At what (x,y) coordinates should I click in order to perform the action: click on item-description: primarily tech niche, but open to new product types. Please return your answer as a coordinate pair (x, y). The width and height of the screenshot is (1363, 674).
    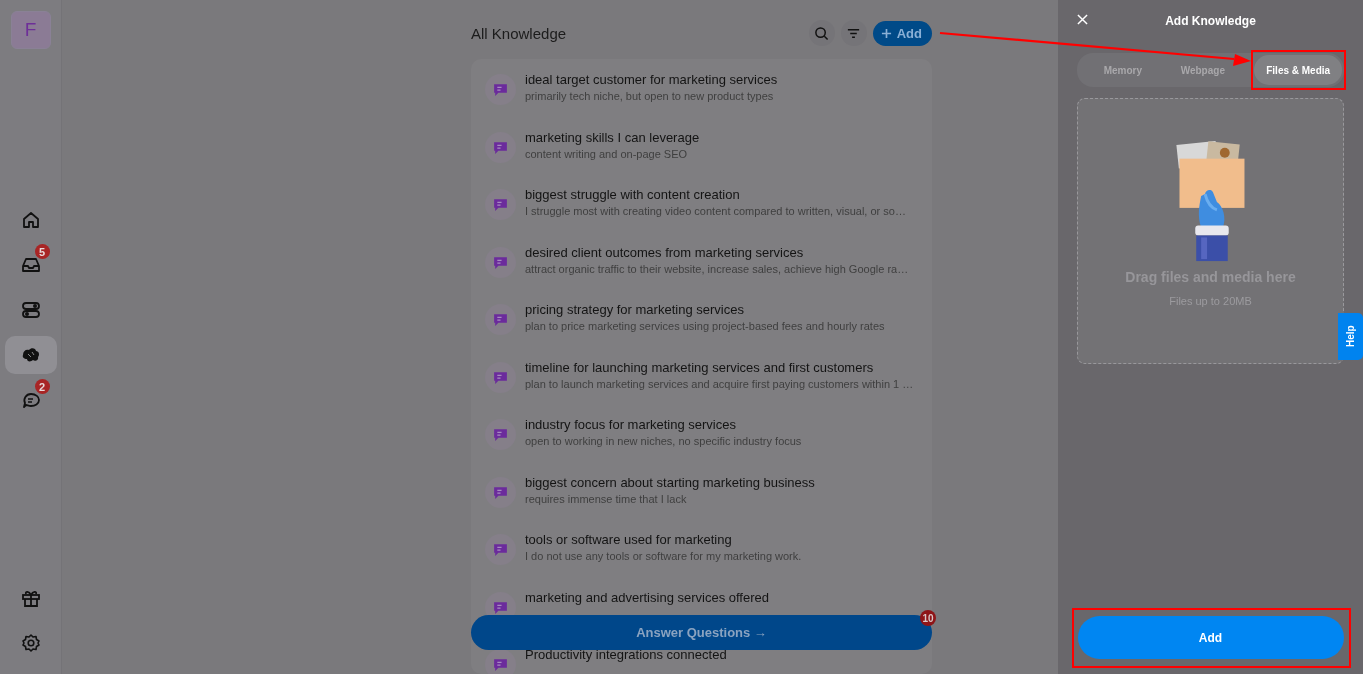
    Looking at the image, I should click on (650, 96).